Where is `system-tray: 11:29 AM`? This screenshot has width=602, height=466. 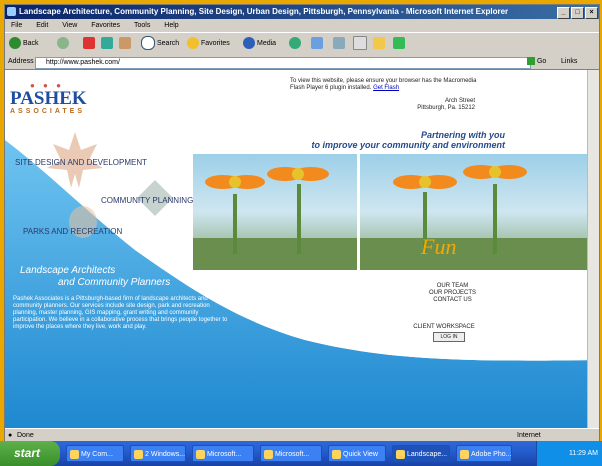 system-tray: 11:29 AM is located at coordinates (569, 453).